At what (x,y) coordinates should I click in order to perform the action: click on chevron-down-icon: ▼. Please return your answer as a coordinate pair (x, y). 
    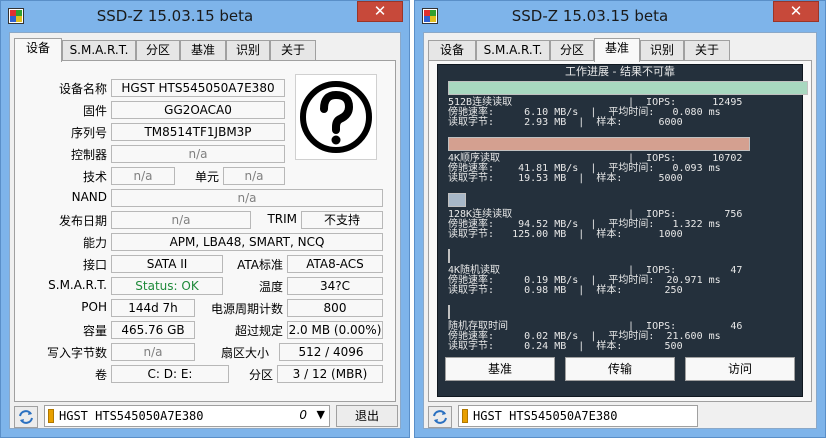
    Looking at the image, I should click on (320, 414).